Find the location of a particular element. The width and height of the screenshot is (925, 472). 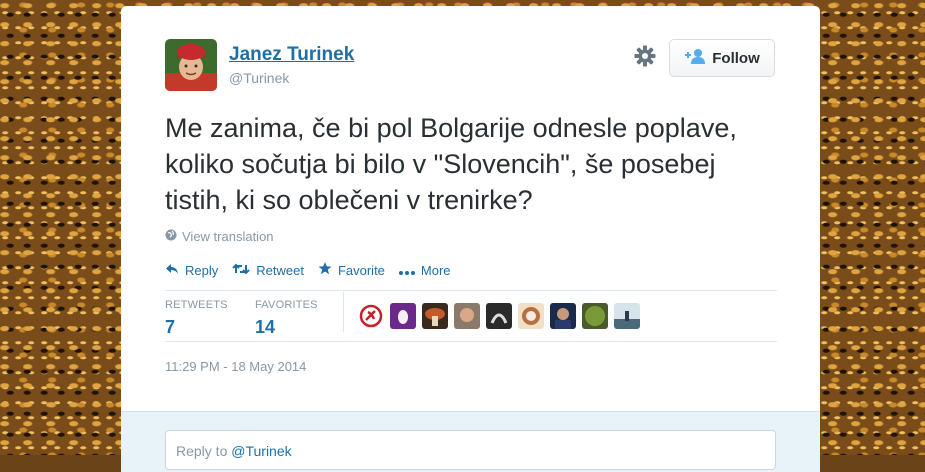

retweets-label: RETWEETS is located at coordinates (196, 305).